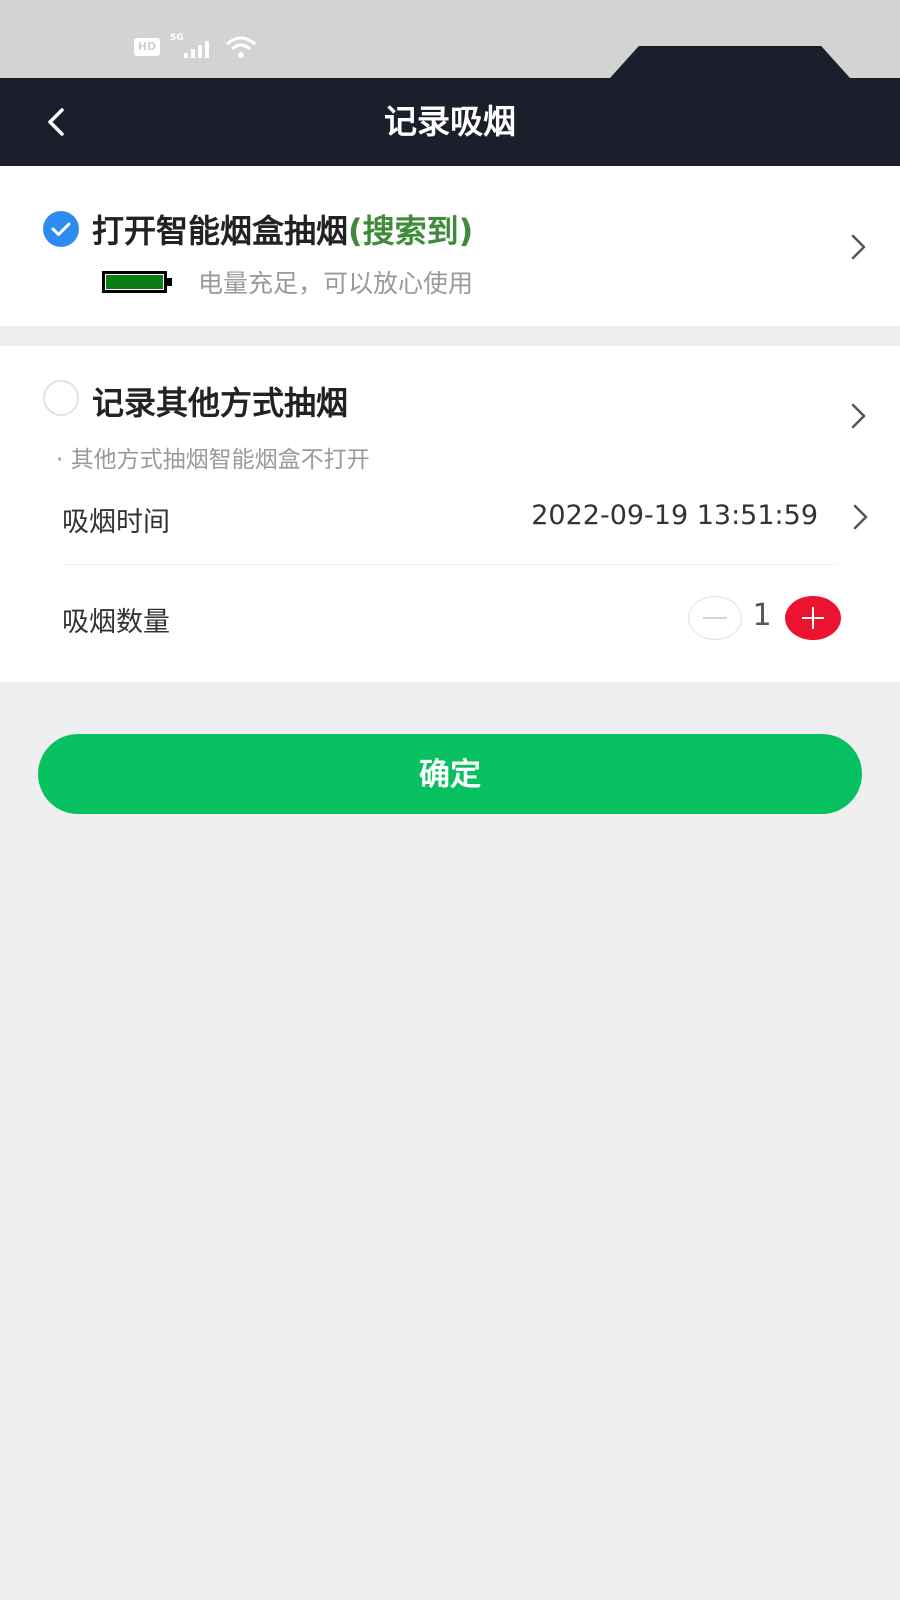 The width and height of the screenshot is (900, 1600). I want to click on other-method-title: 记录其他方式抽烟, so click(220, 403).